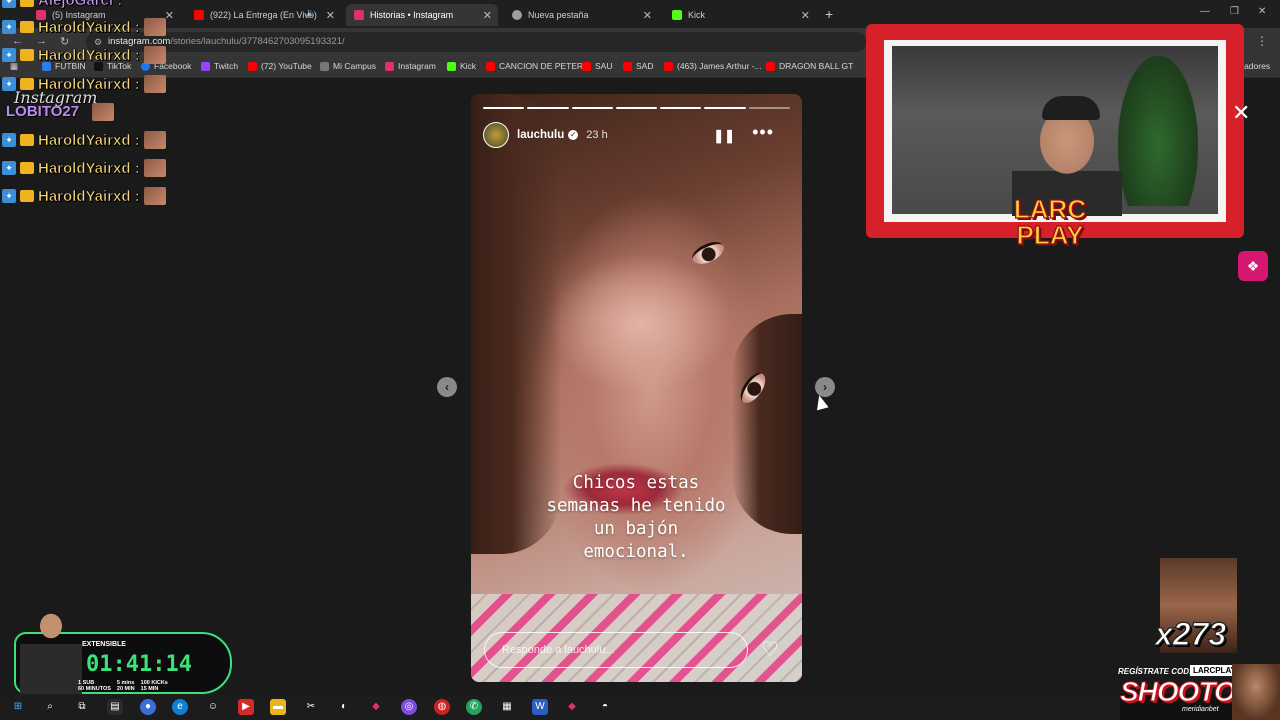  Describe the element at coordinates (1253, 266) in the screenshot. I see `extension-icon: ❖` at that location.